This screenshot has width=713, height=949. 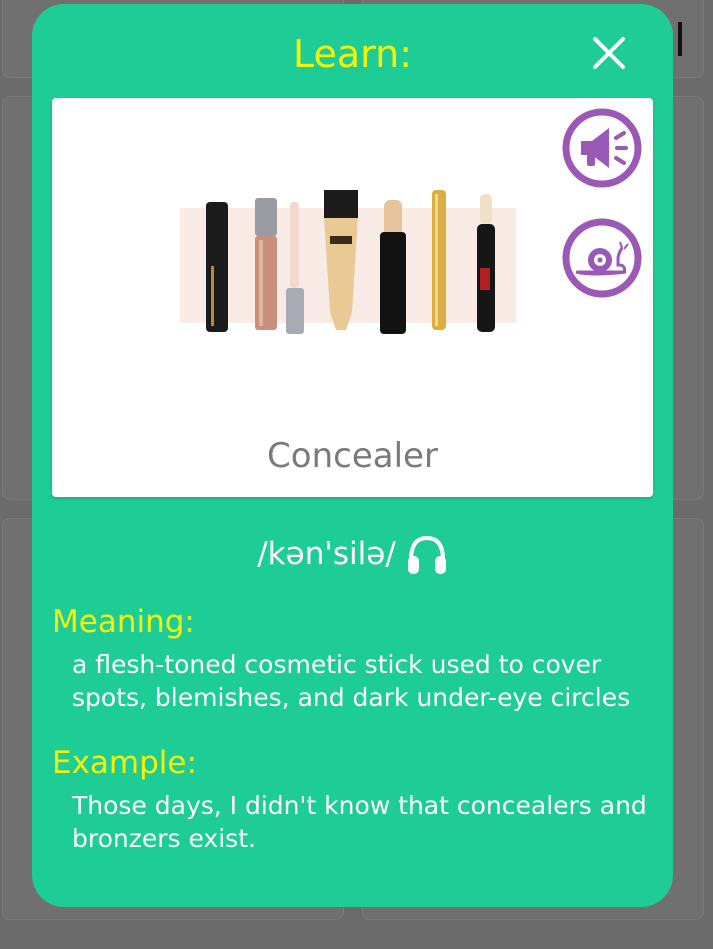 I want to click on pronunciation-audio-button, so click(x=427, y=554).